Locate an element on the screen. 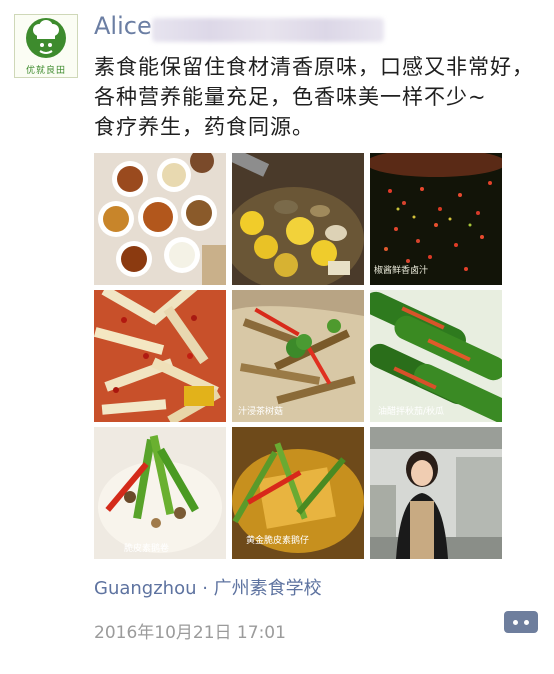 This screenshot has width=554, height=674. photo-chili-bamboo-shoots is located at coordinates (160, 356).